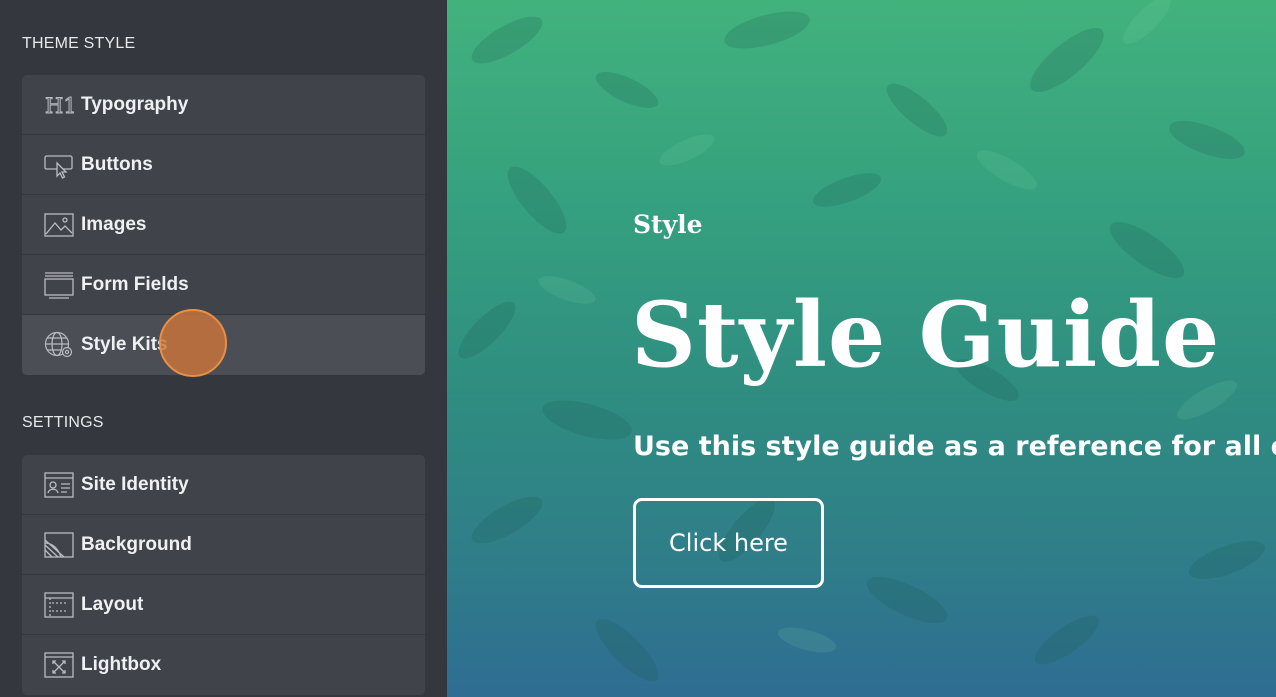 The image size is (1276, 697). What do you see at coordinates (59, 225) in the screenshot?
I see `image-icon` at bounding box center [59, 225].